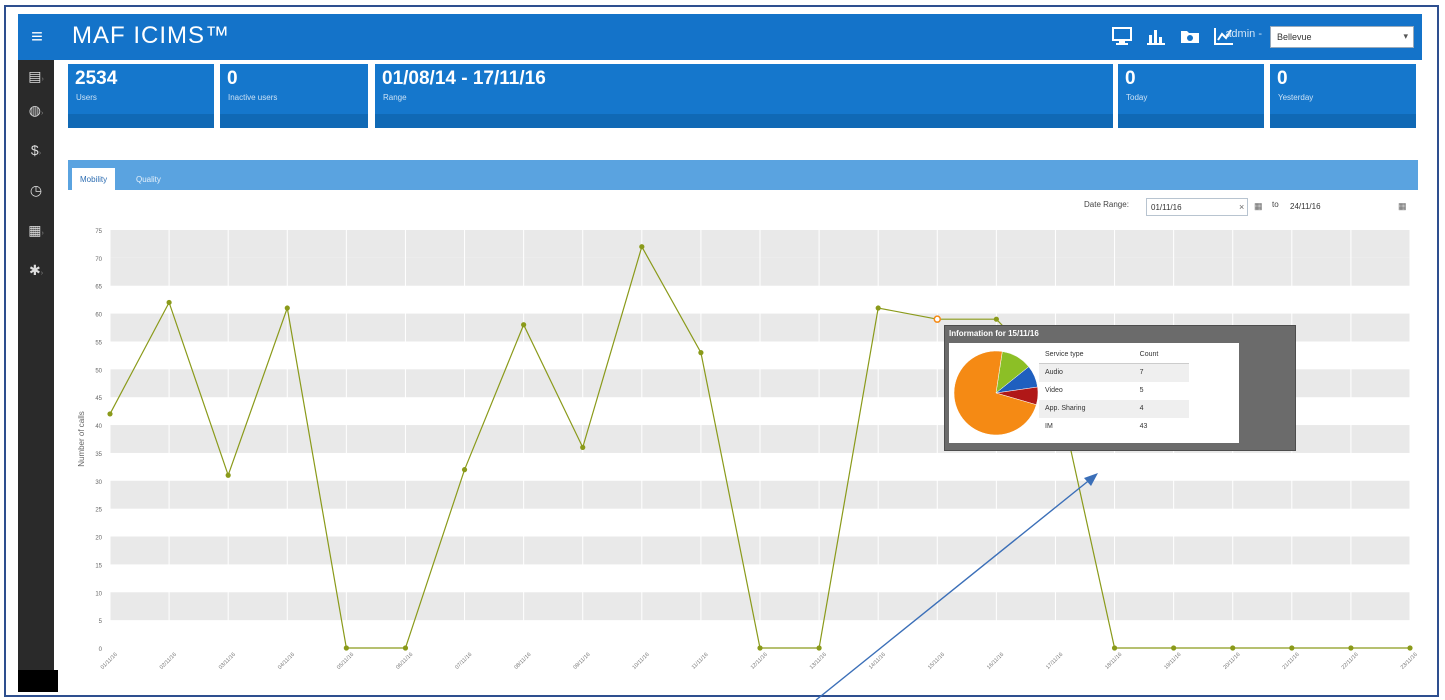  What do you see at coordinates (995, 661) in the screenshot?
I see `x-tick-label: 16/11/16` at bounding box center [995, 661].